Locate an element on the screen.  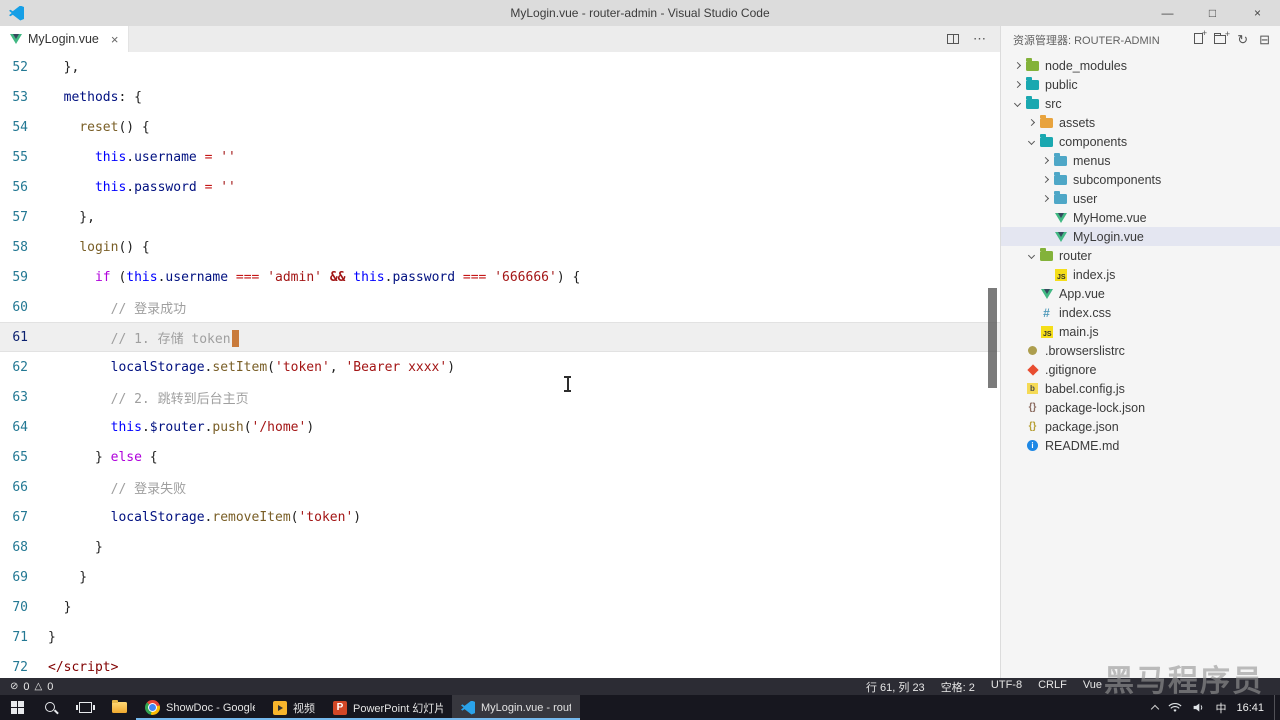
tree-item--gitignore: .gitignore is located at coordinates (1140, 369).